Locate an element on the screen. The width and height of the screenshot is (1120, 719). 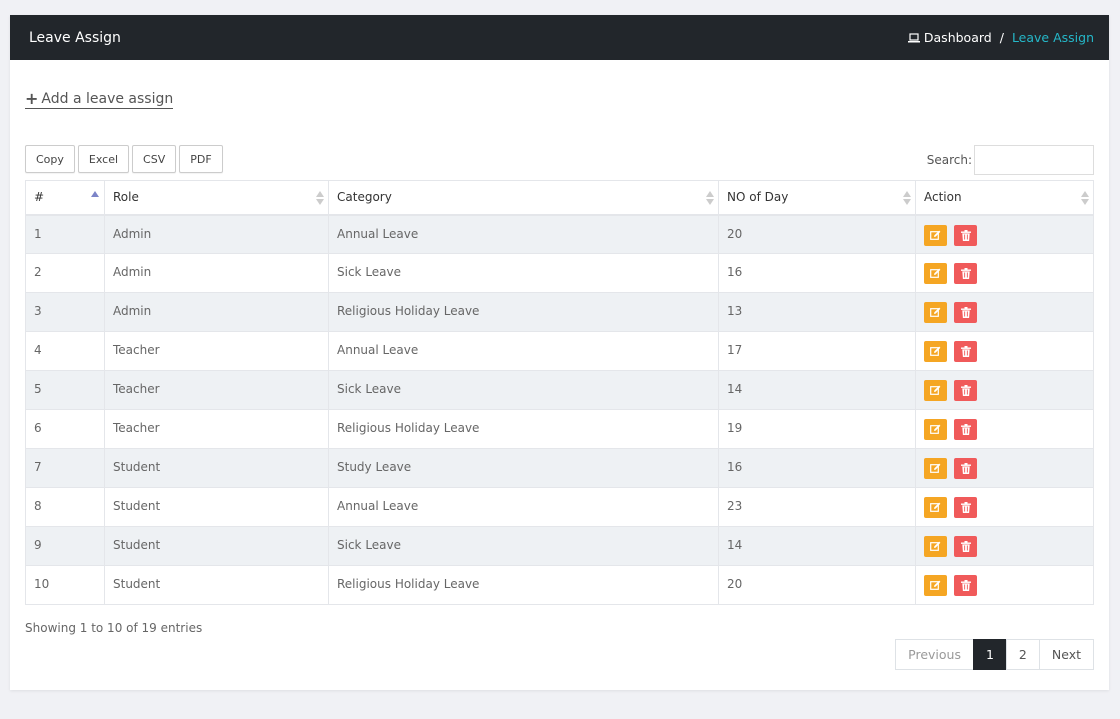
pagination: Previous 1 2 Next is located at coordinates (994, 654).